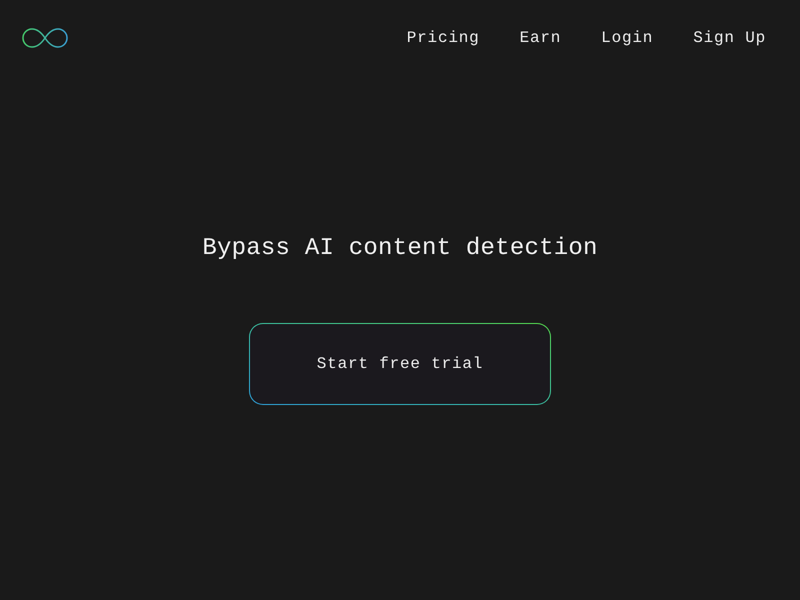  Describe the element at coordinates (400, 364) in the screenshot. I see `start-trial-button: Start free trial` at that location.